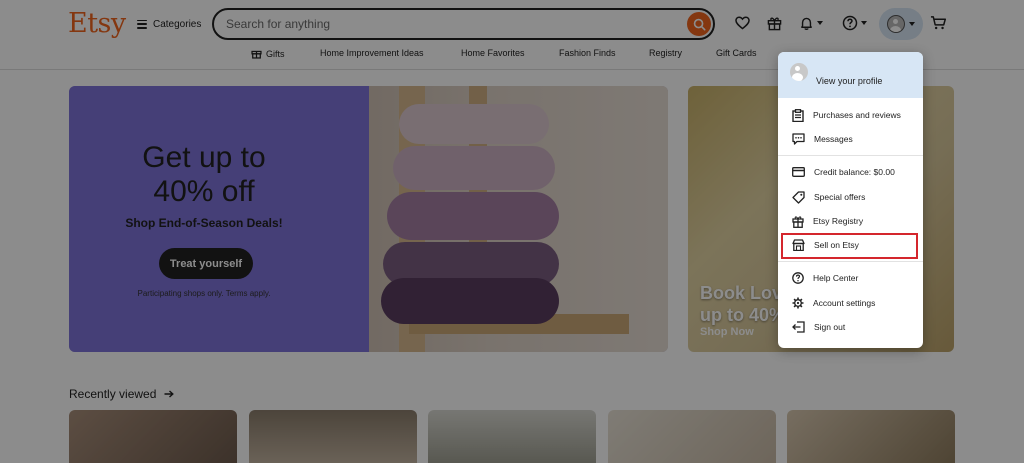 The width and height of the screenshot is (1024, 463). What do you see at coordinates (850, 197) in the screenshot?
I see `menu-item-special-offers: Special offers` at bounding box center [850, 197].